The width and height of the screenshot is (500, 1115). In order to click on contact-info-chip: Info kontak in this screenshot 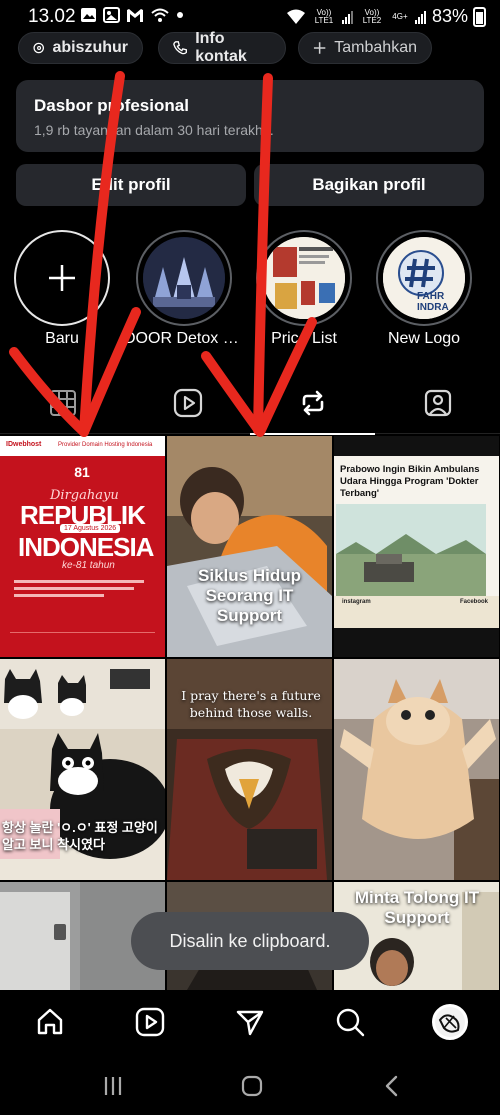, I will do `click(222, 47)`.